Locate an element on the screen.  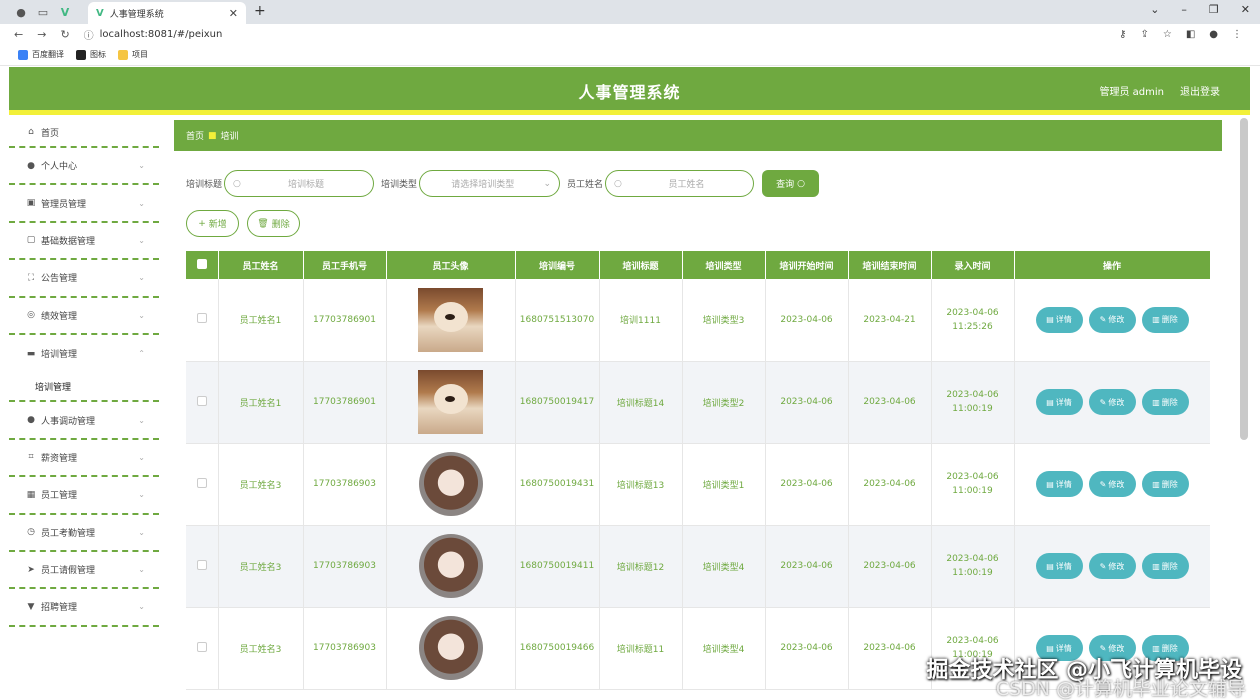
cell-title: 培训标题11 is located at coordinates (641, 648).